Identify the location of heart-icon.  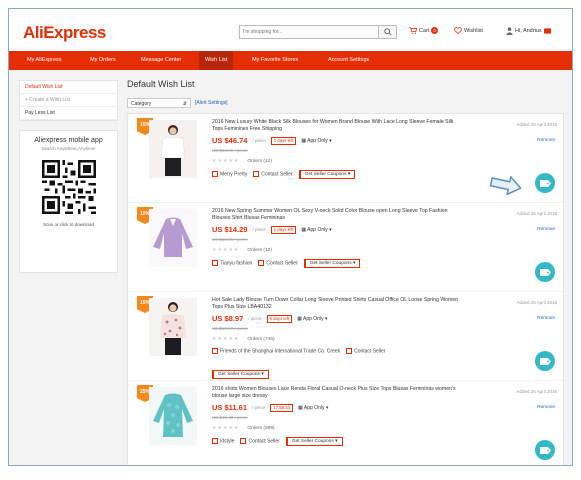
(458, 30).